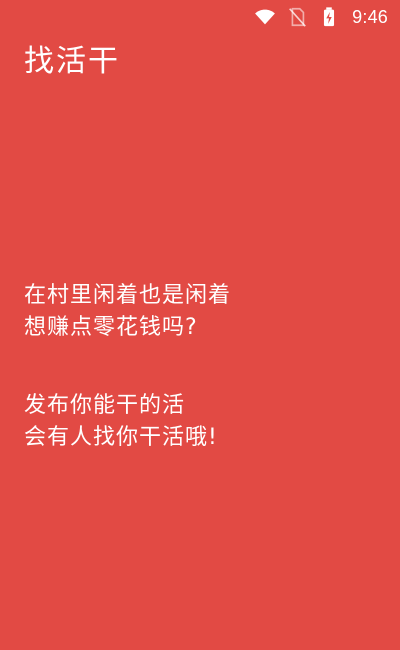 The height and width of the screenshot is (650, 400). What do you see at coordinates (265, 17) in the screenshot?
I see `wifi-icon` at bounding box center [265, 17].